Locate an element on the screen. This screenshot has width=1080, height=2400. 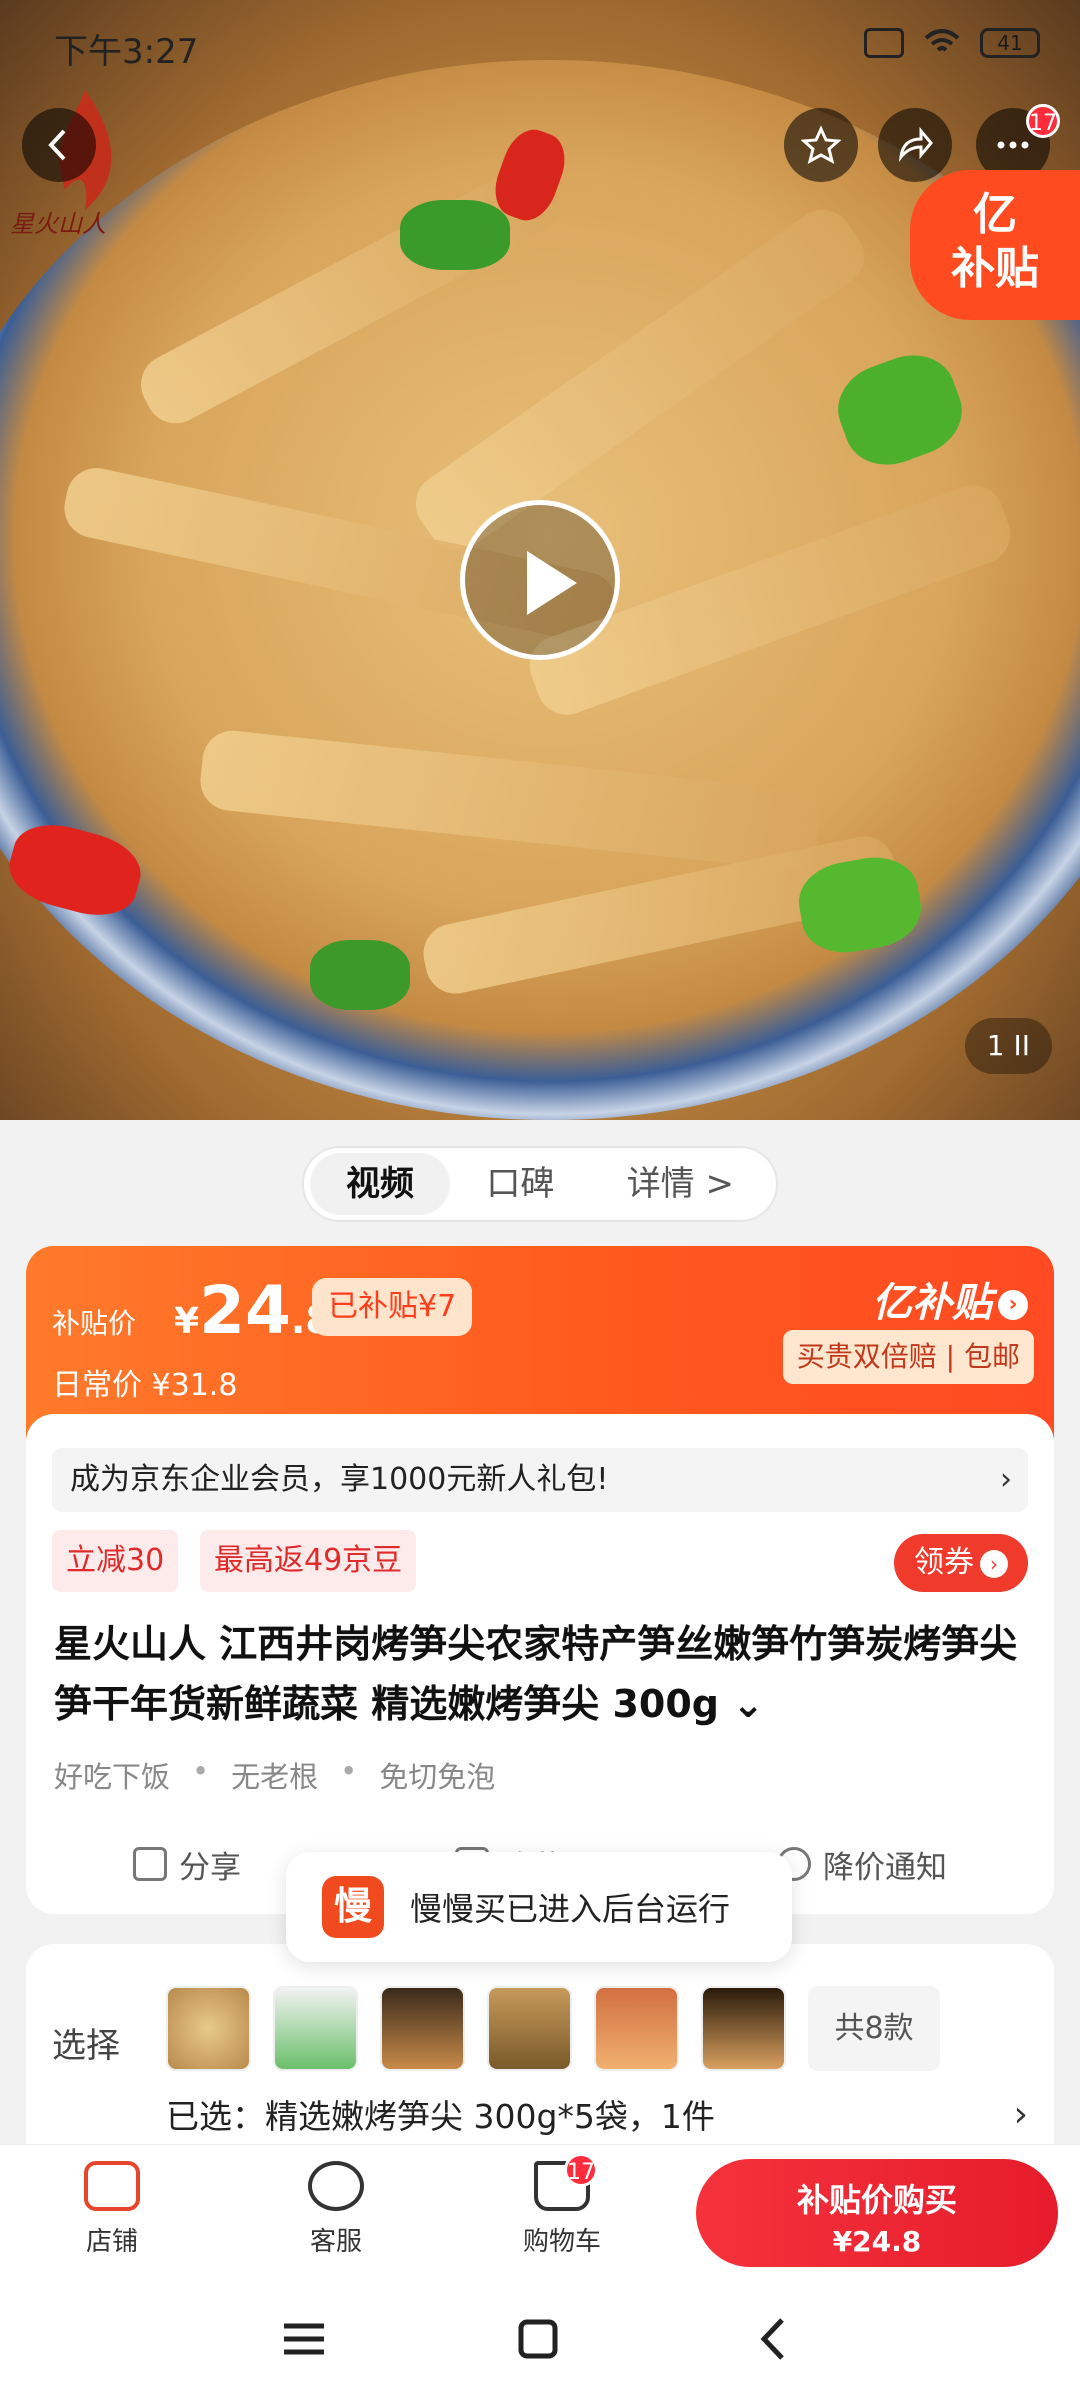
variant-count: 共8款 is located at coordinates (874, 2028).